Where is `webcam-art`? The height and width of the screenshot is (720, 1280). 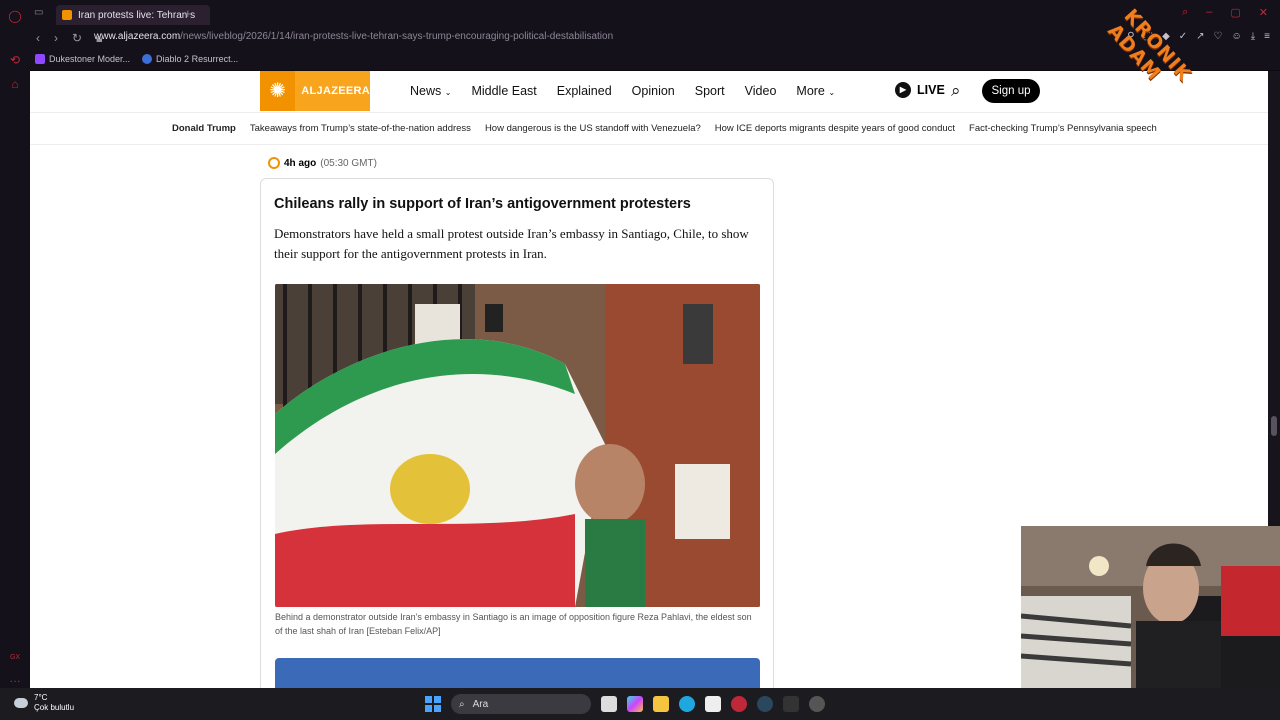 webcam-art is located at coordinates (1150, 607).